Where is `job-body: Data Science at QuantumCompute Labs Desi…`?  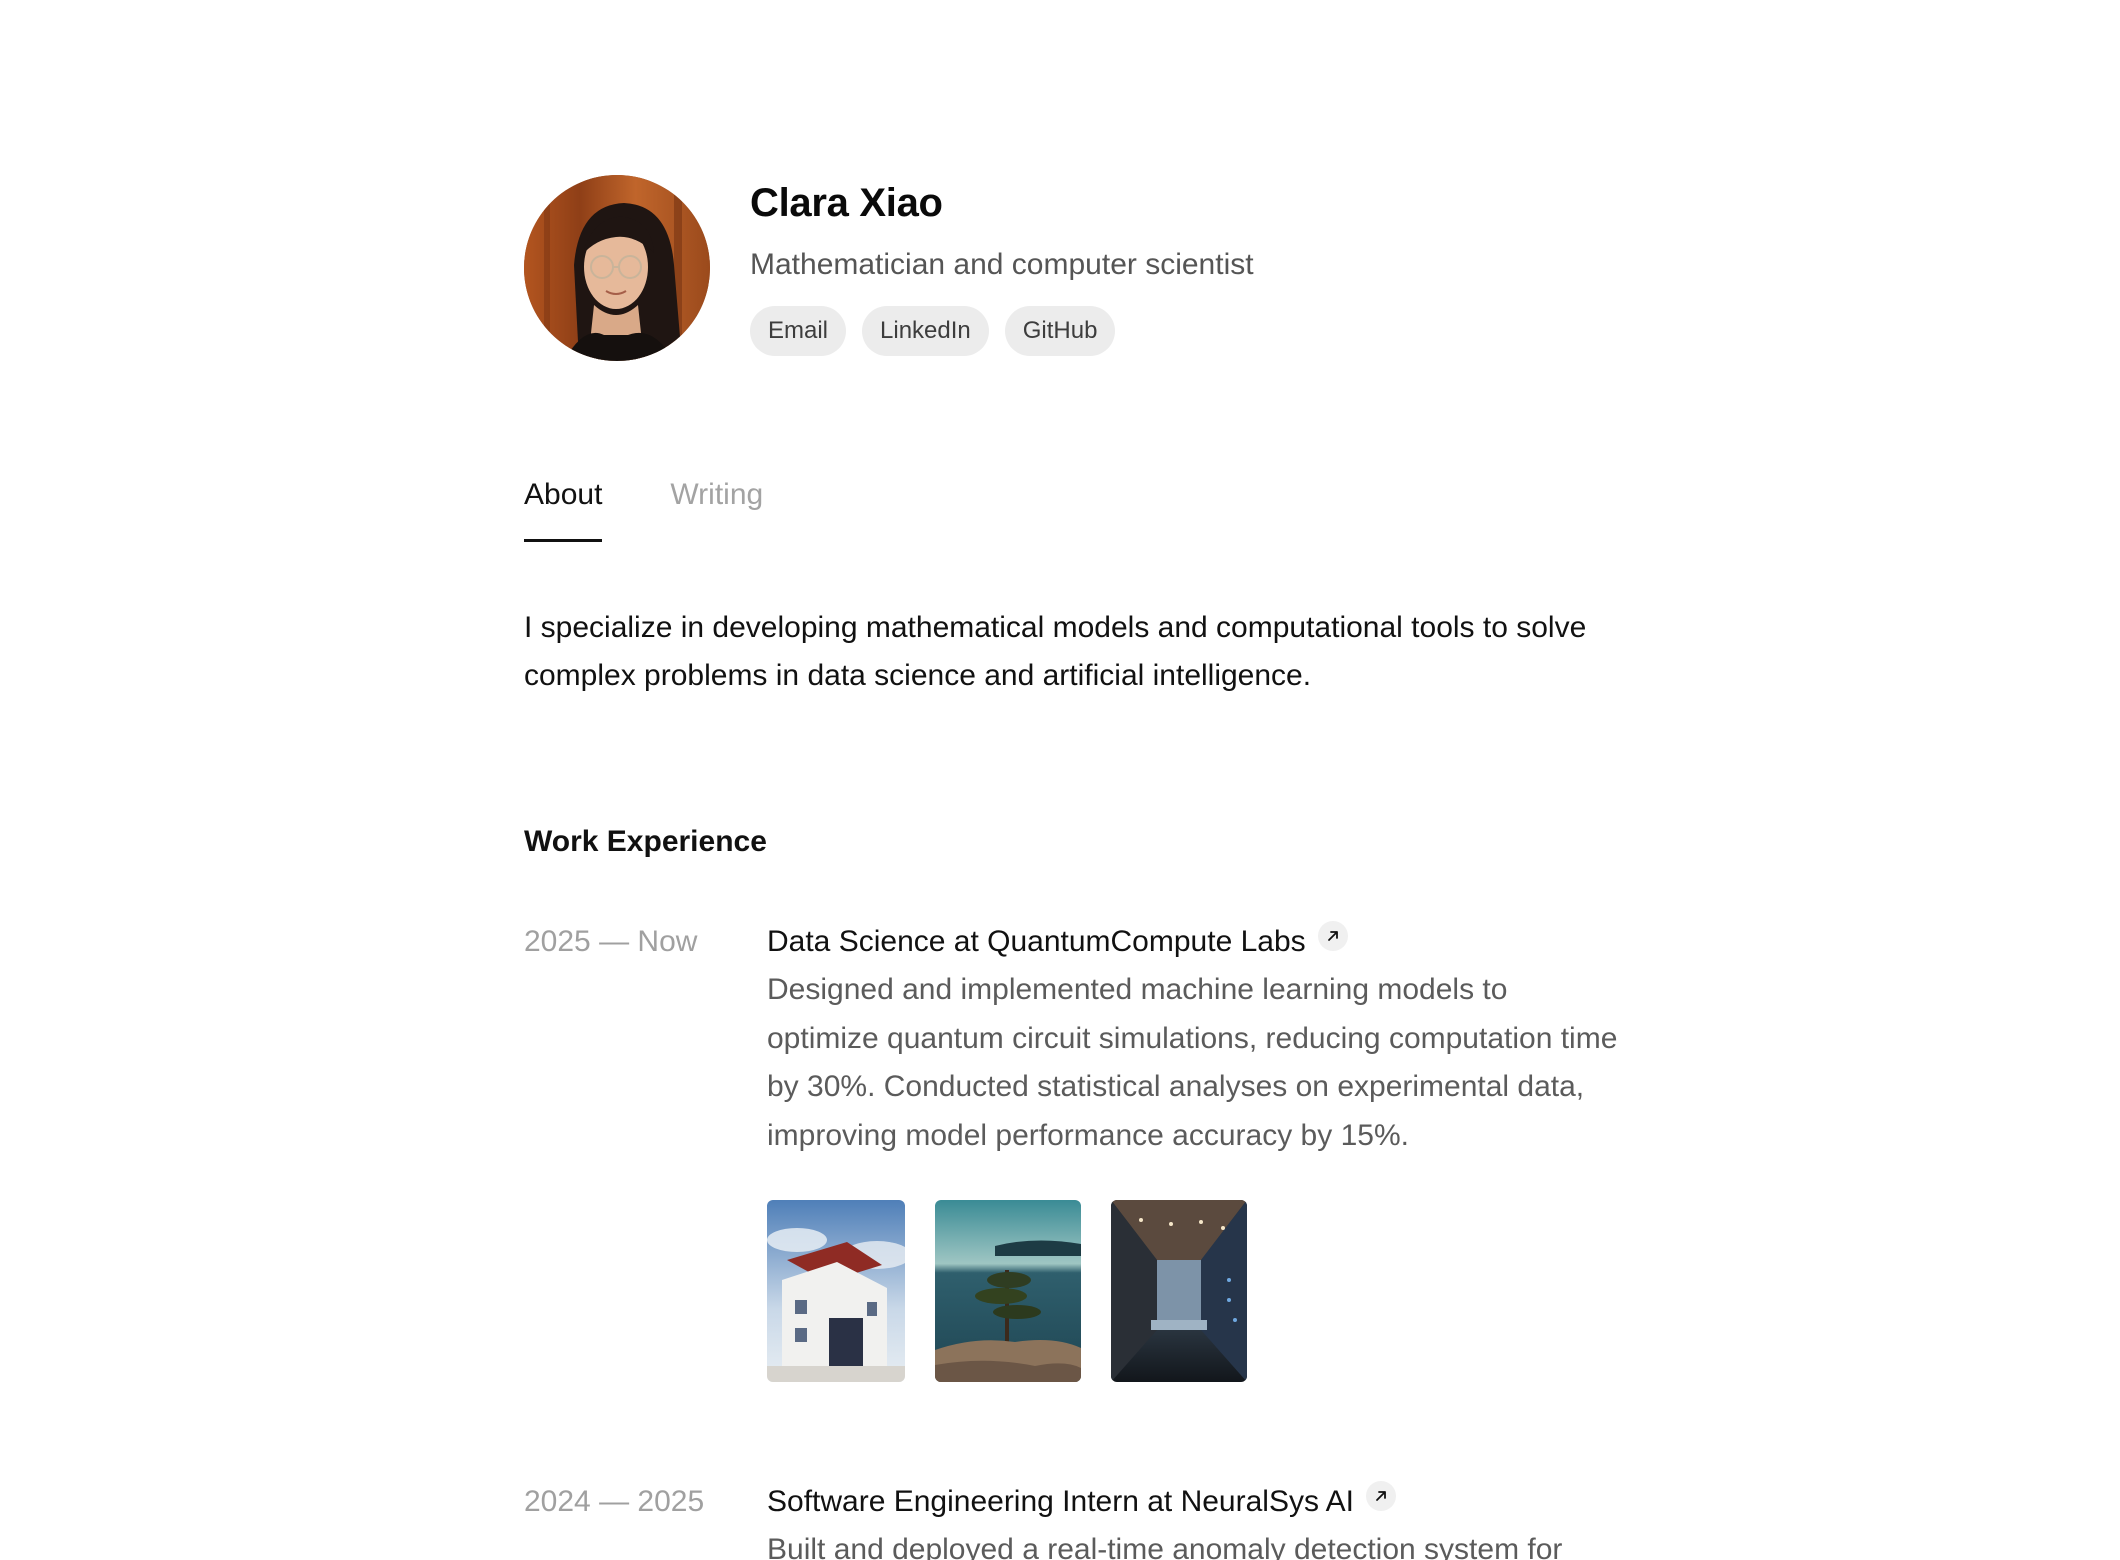 job-body: Data Science at QuantumCompute Labs Desi… is located at coordinates (1195, 1150).